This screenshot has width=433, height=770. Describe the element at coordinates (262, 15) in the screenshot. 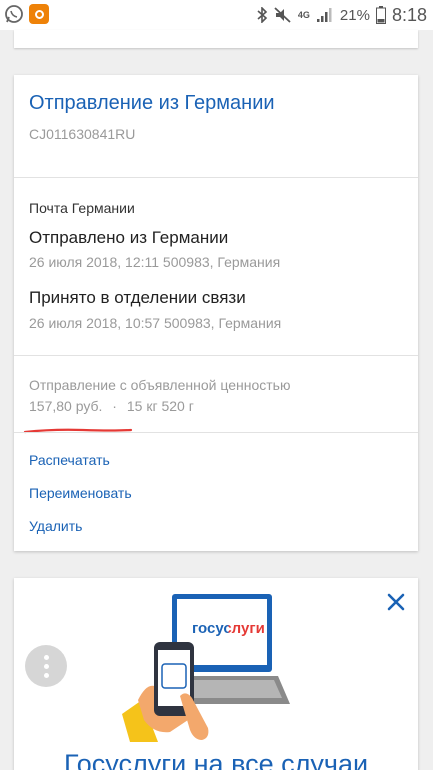

I see `bluetooth-icon` at that location.